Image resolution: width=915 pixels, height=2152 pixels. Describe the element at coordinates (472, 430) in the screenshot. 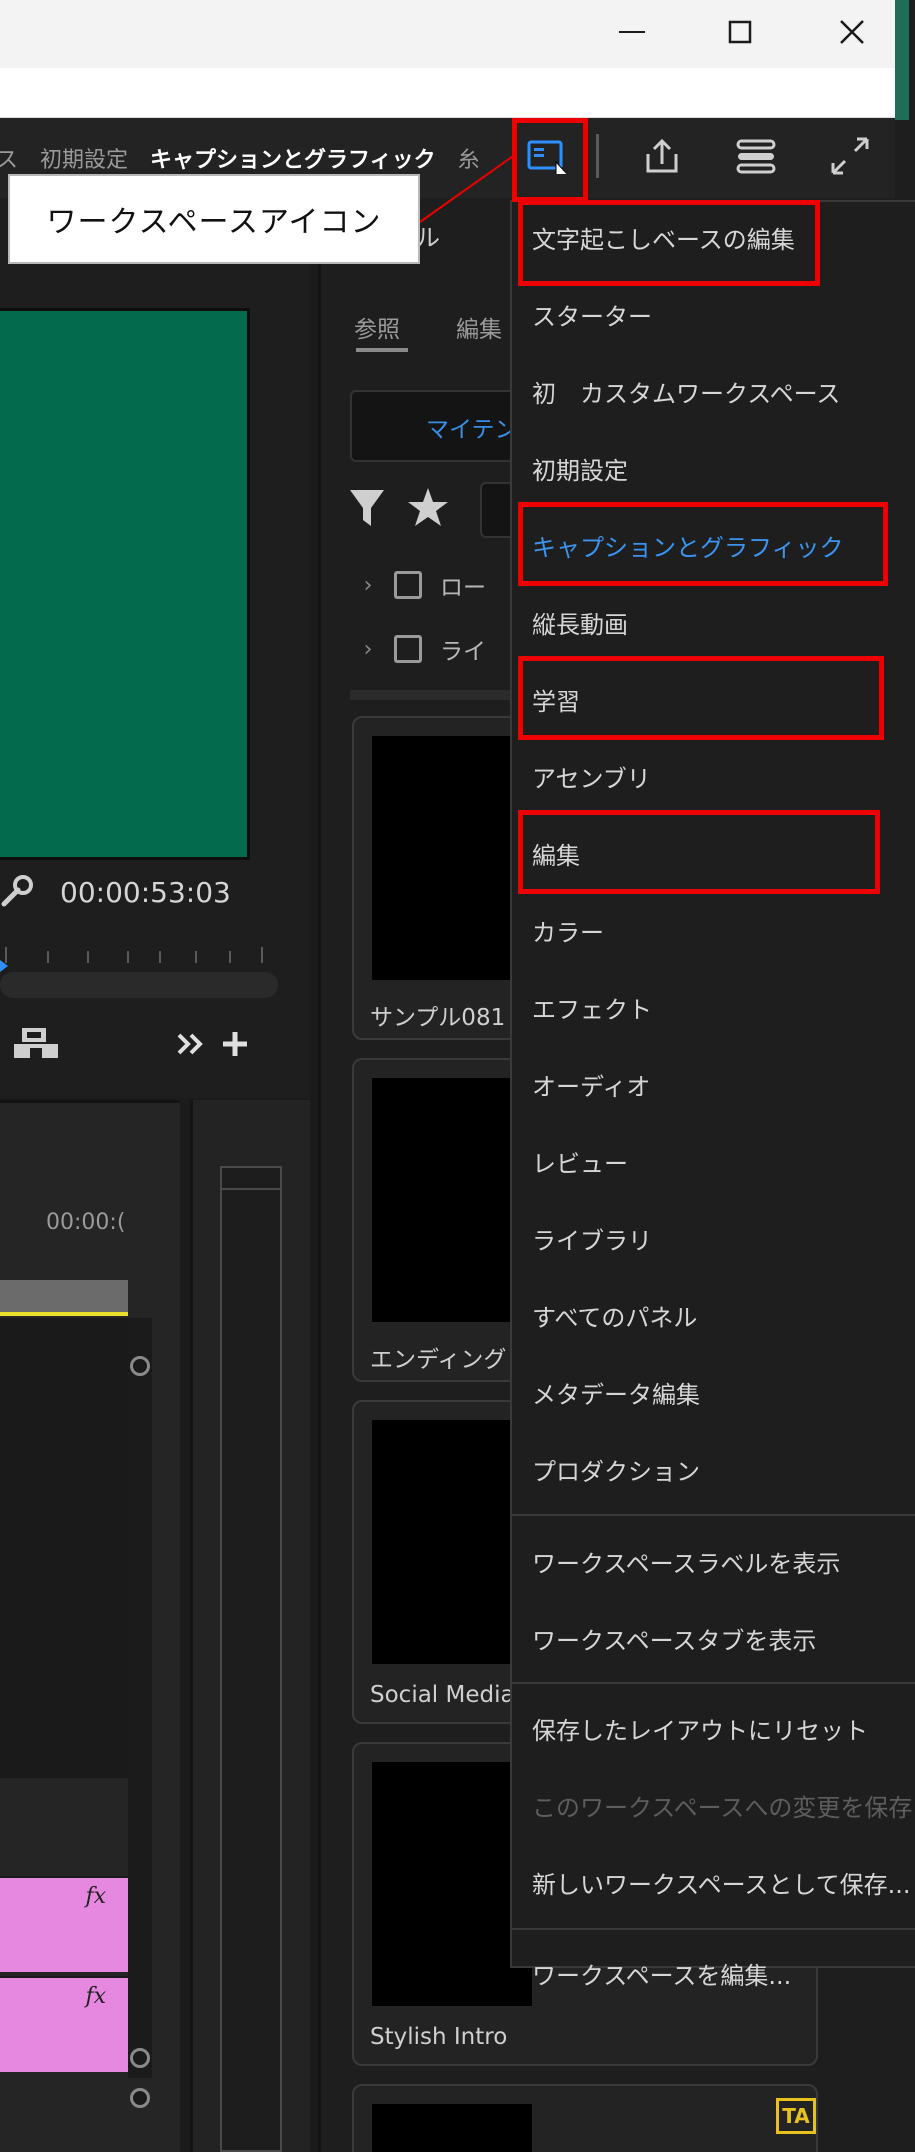

I see `template-source-value: マイテン` at that location.